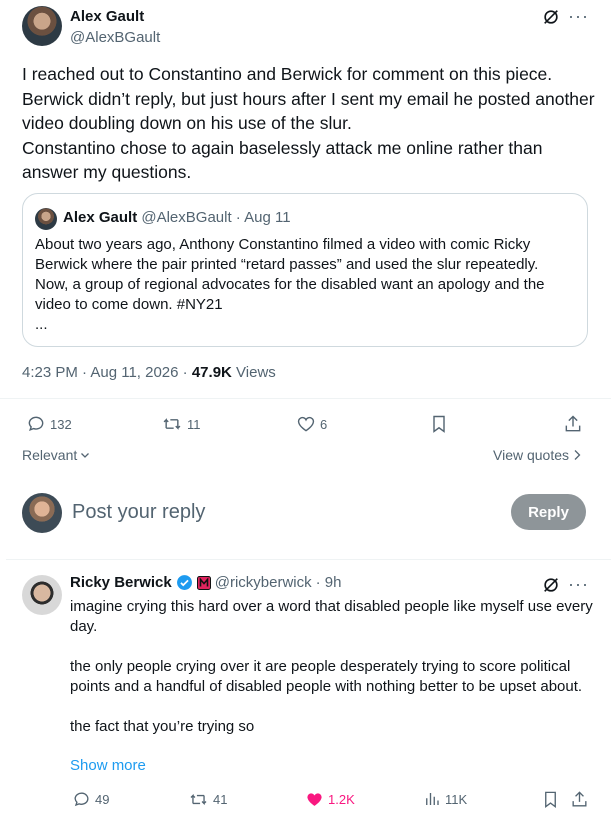  What do you see at coordinates (115, 37) in the screenshot?
I see `author-handle: @AlexBGault` at bounding box center [115, 37].